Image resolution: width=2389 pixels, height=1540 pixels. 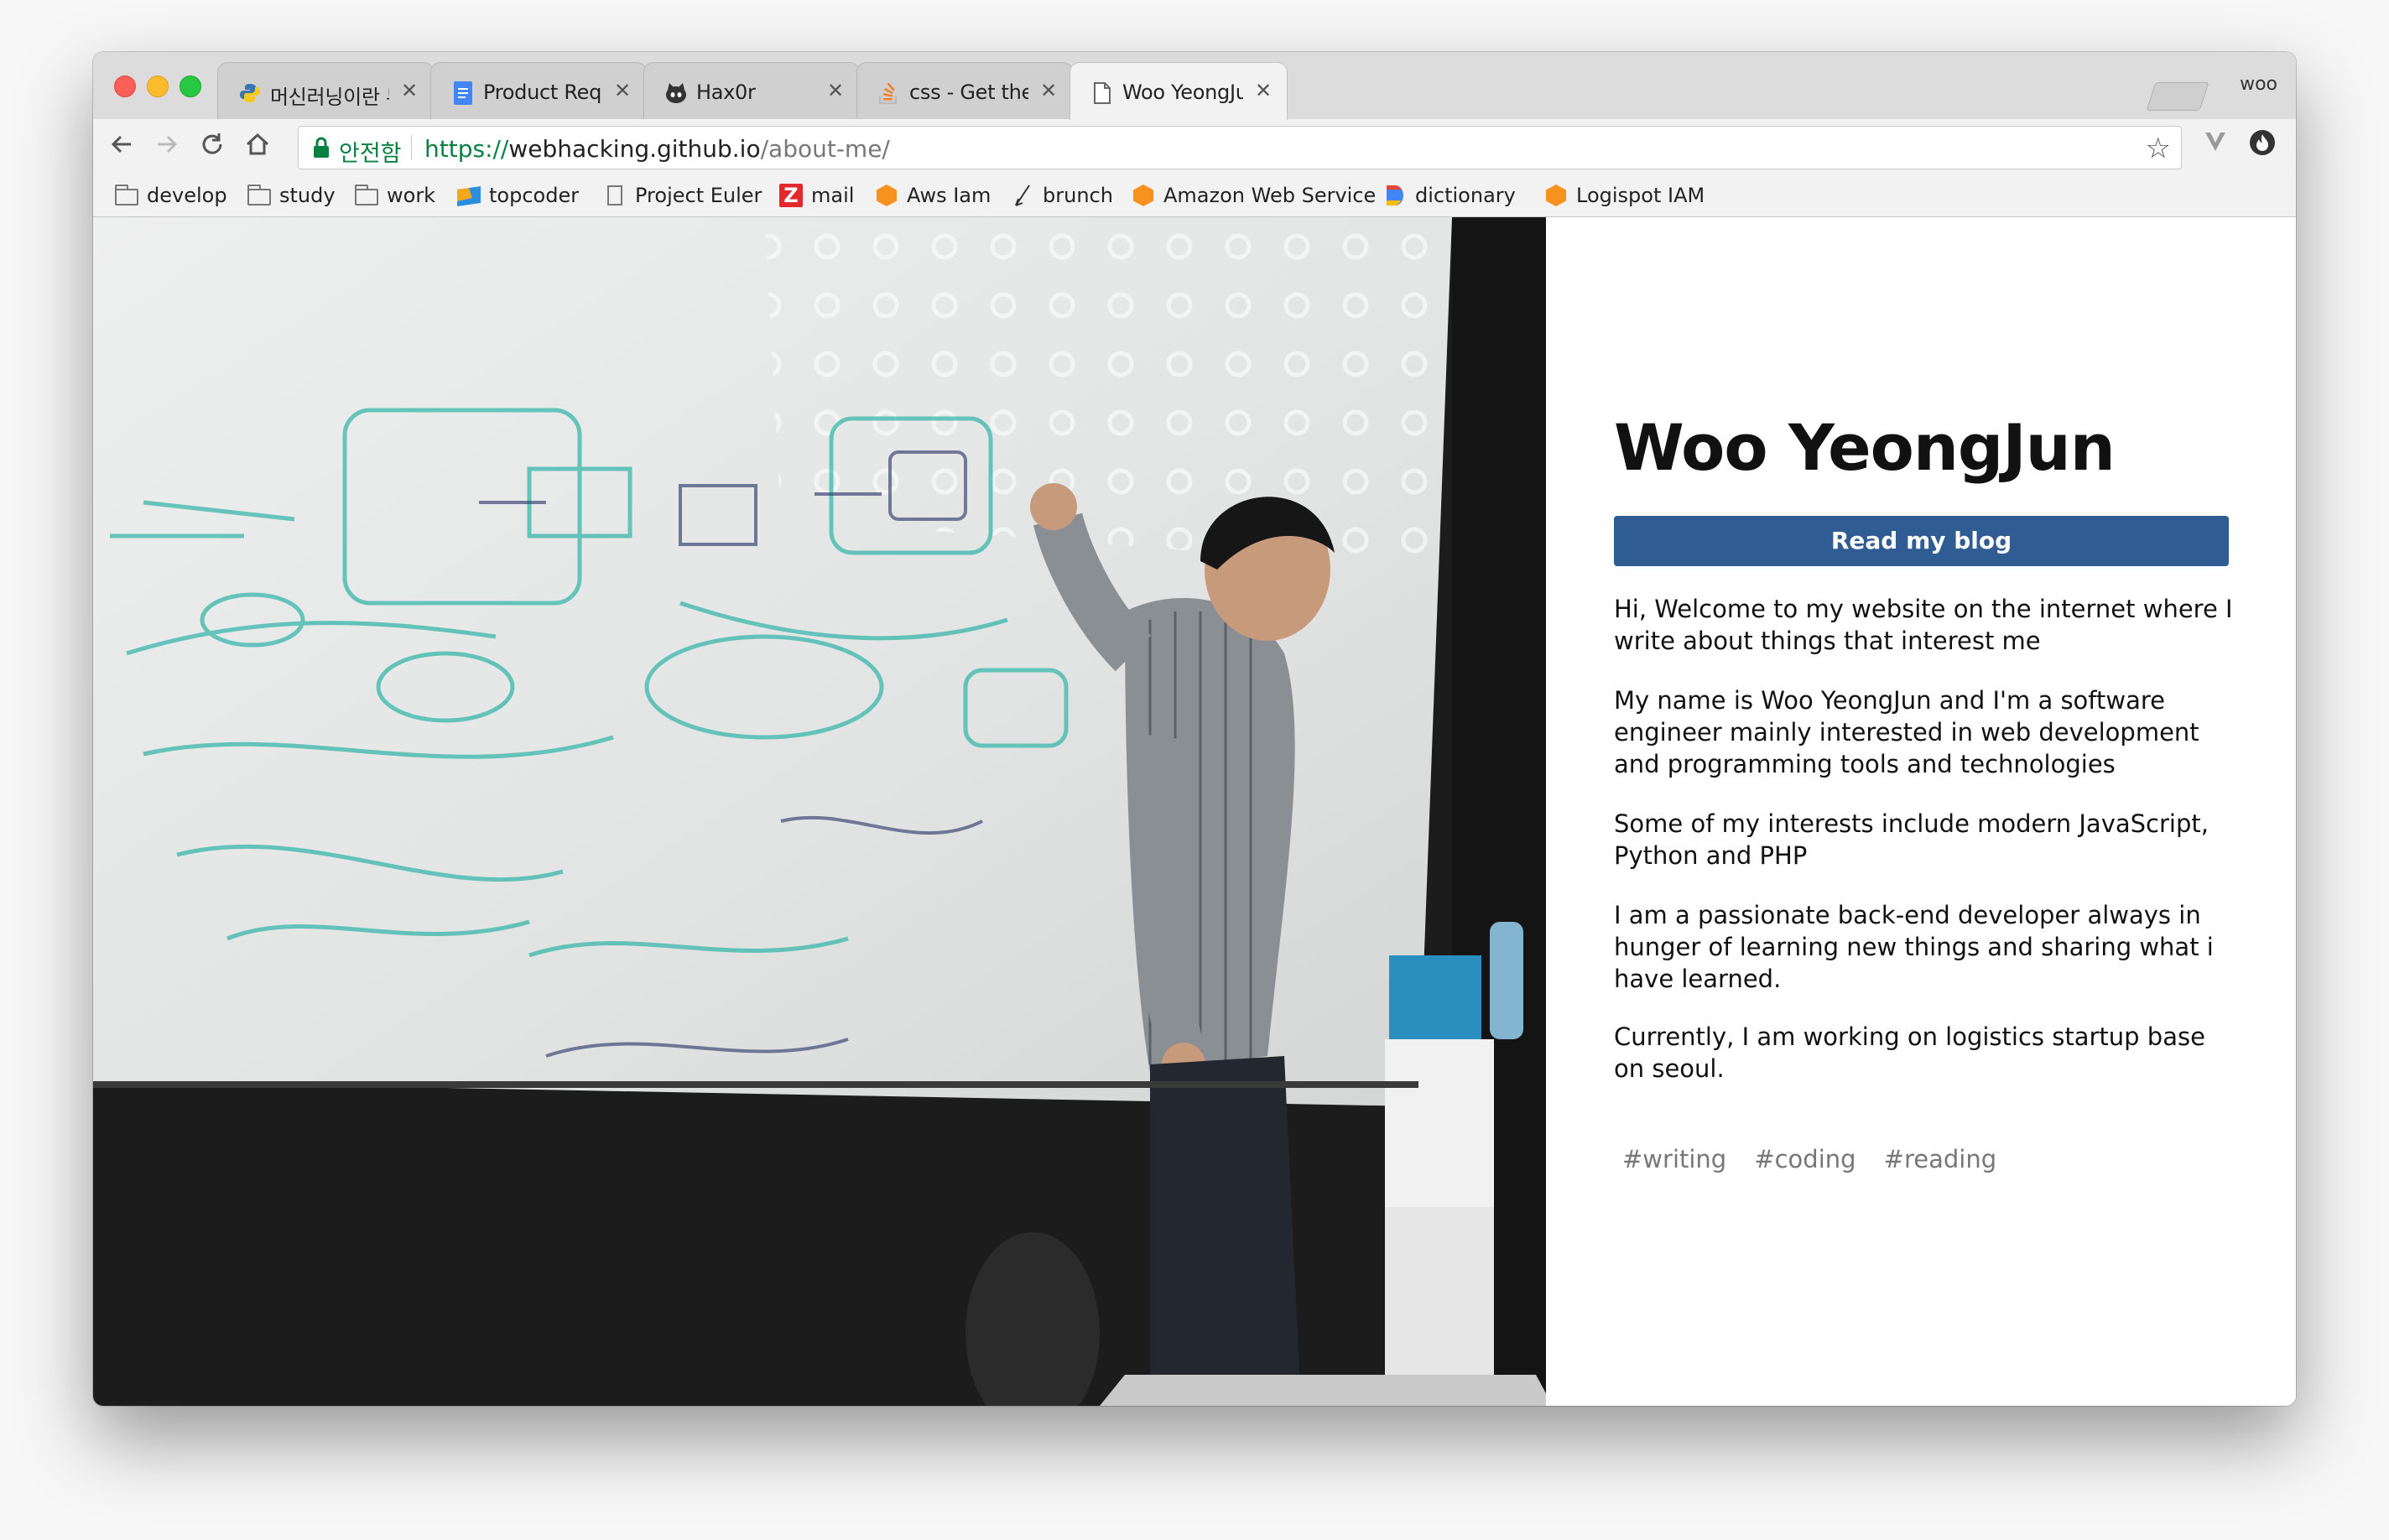 I want to click on url-path: /about-me/, so click(x=825, y=149).